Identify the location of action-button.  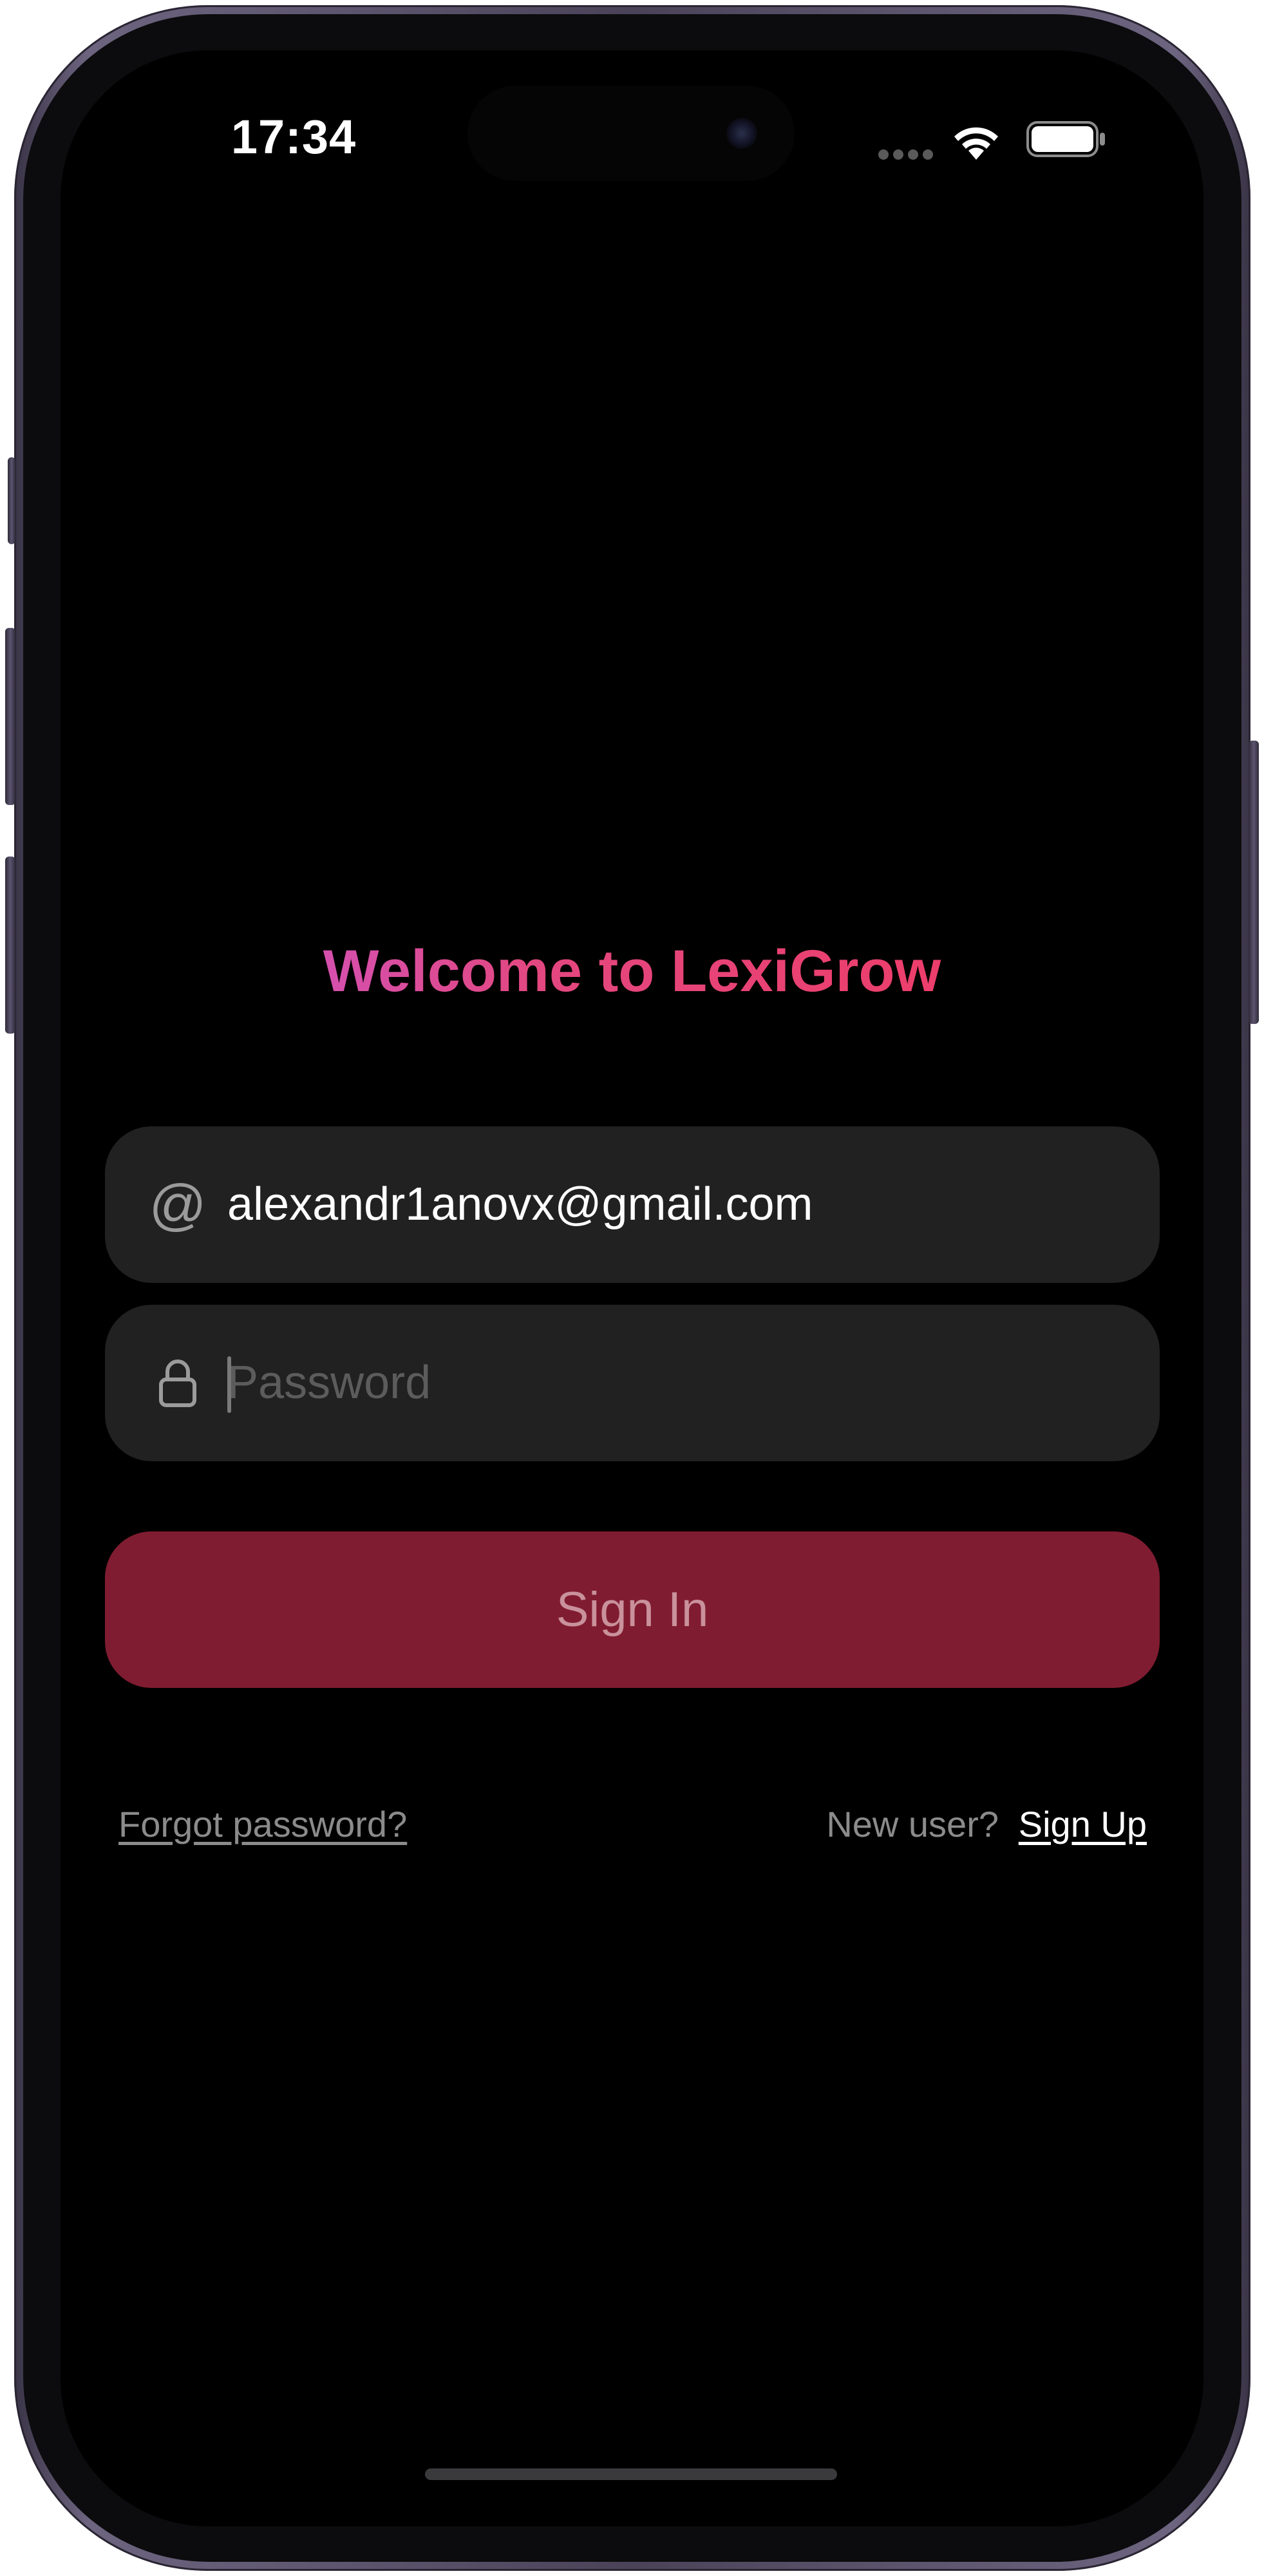
(11, 500).